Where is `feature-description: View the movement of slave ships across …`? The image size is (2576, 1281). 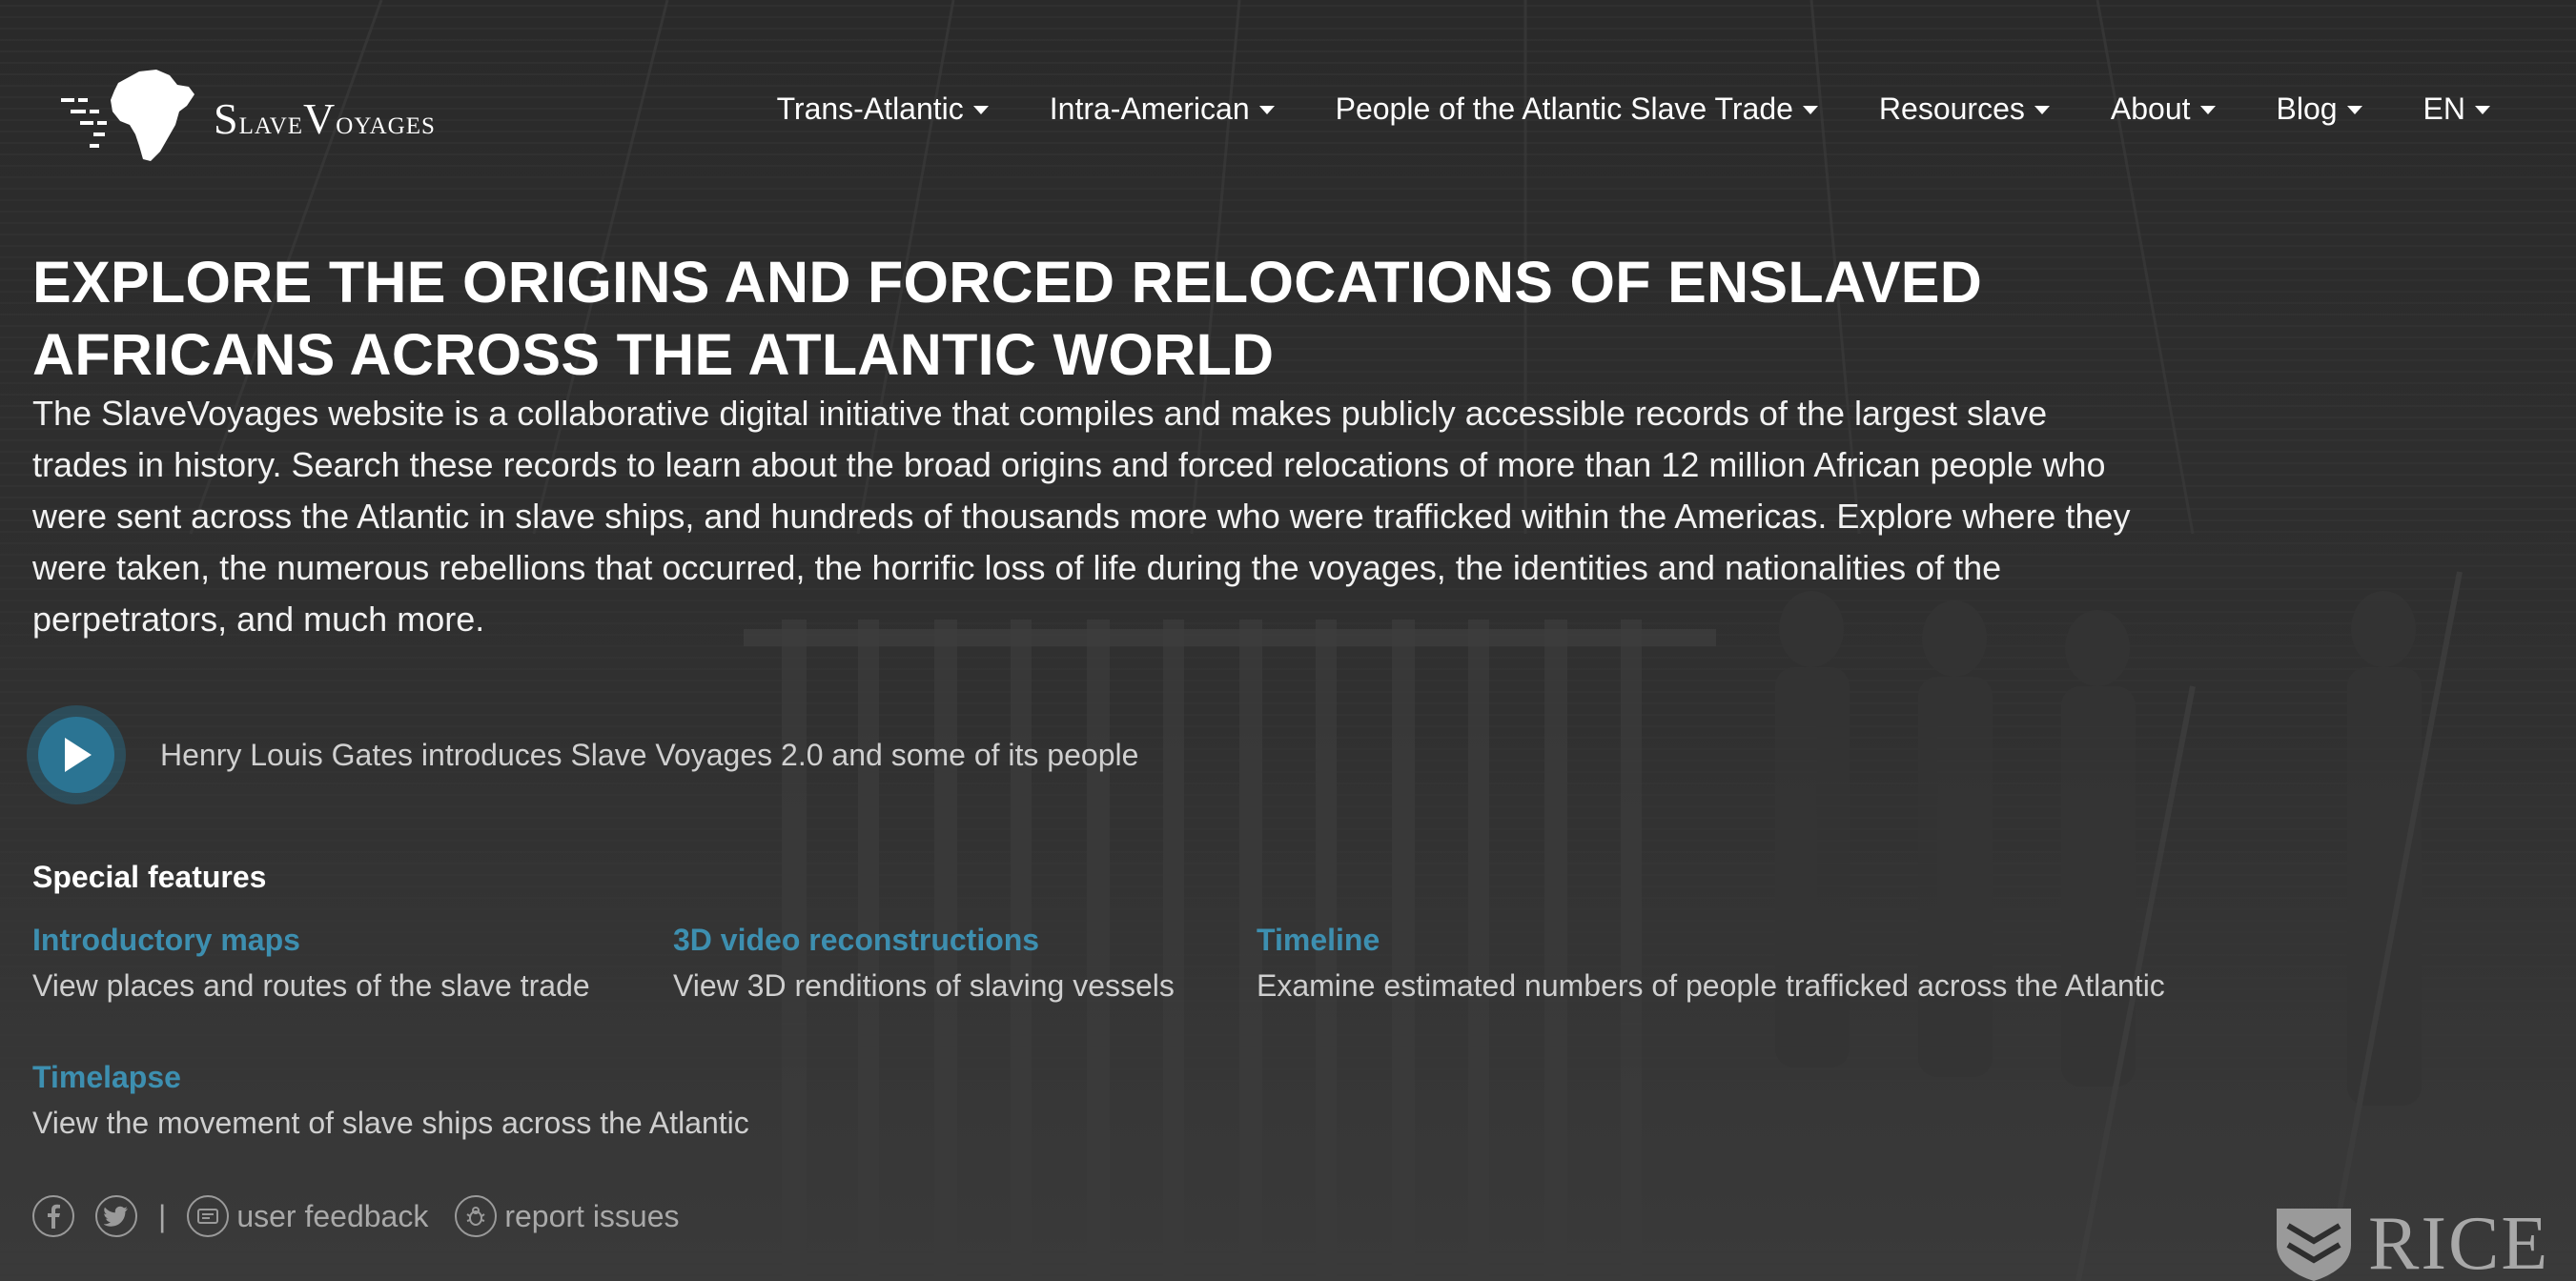
feature-description: View the movement of slave ships across … is located at coordinates (391, 1123).